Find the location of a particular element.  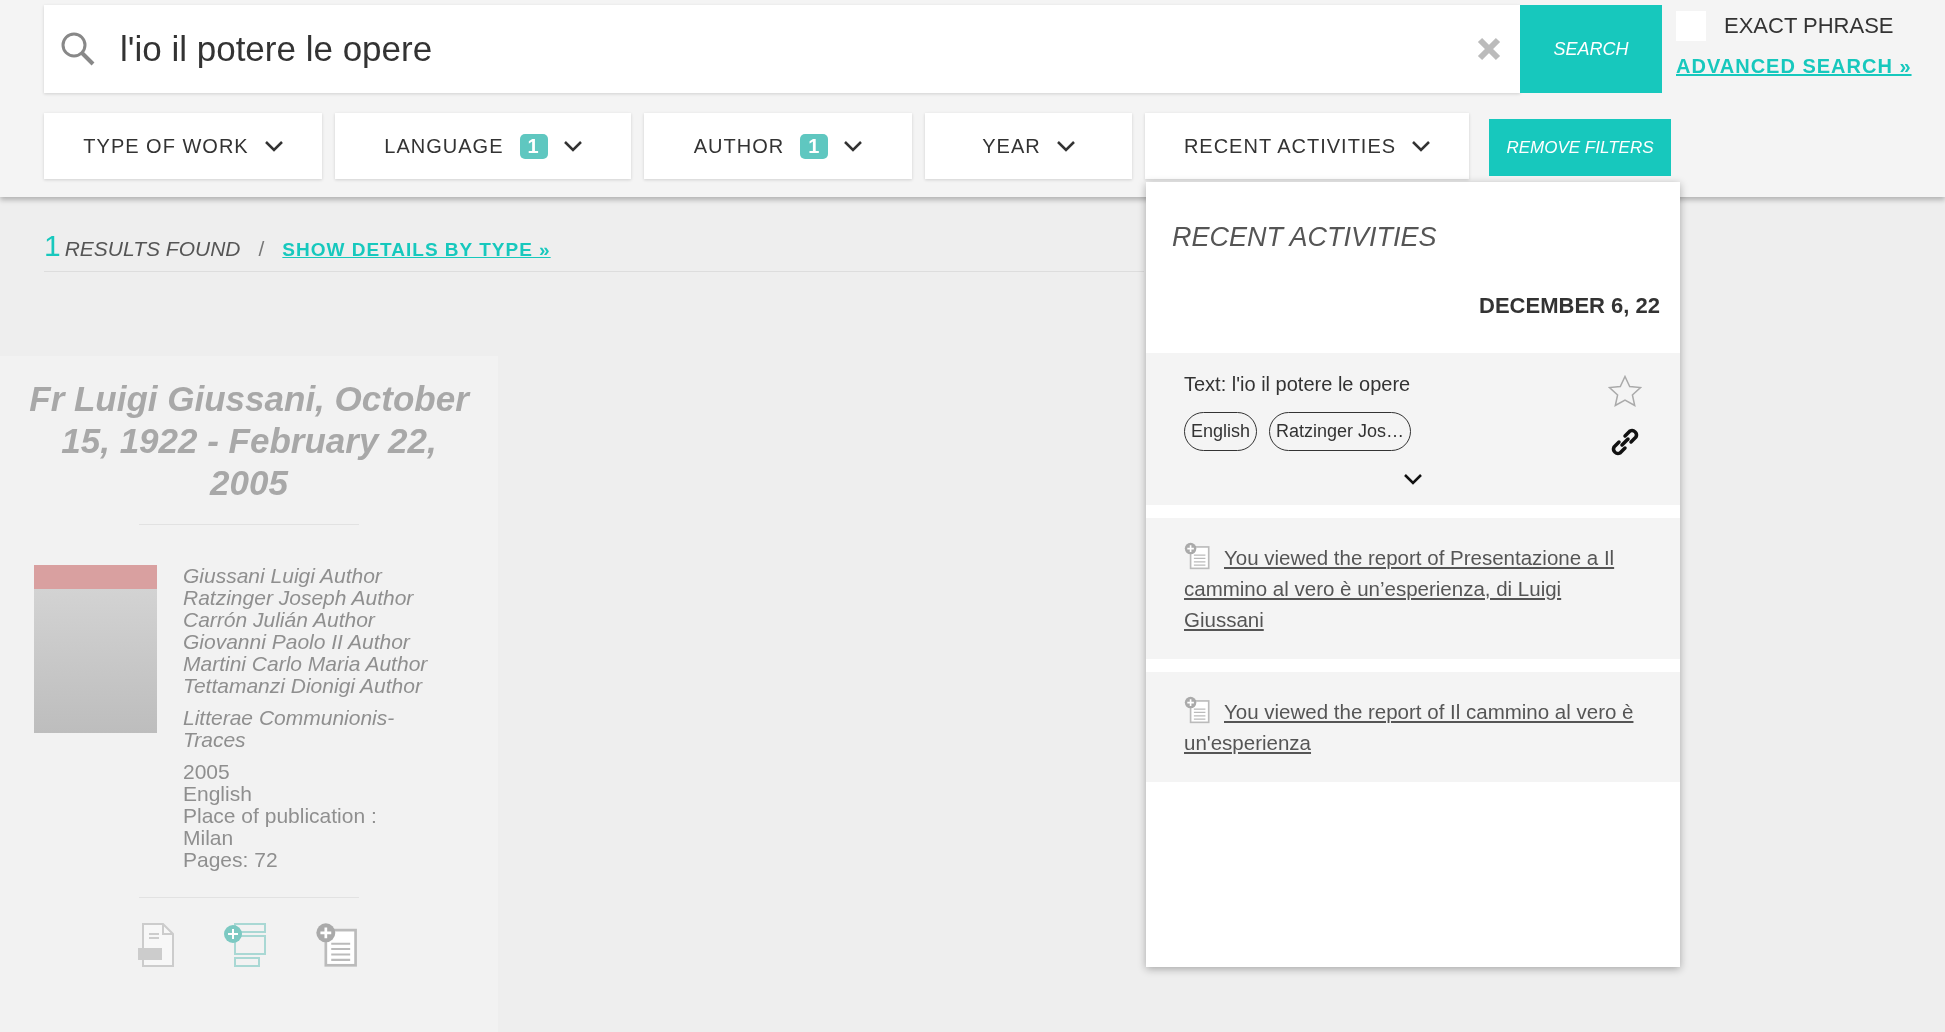

filter-dropdown-button: AUTHOR 1 is located at coordinates (778, 146).